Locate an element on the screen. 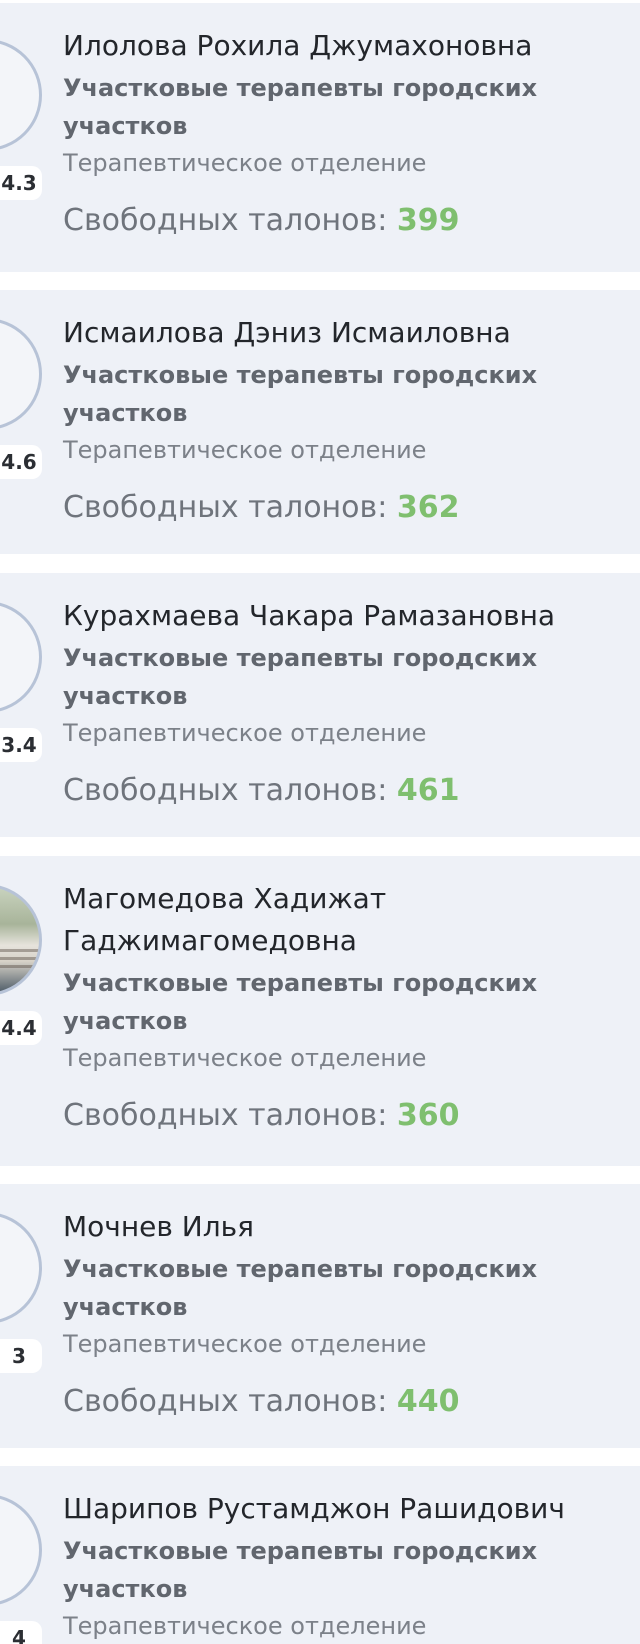 The image size is (640, 1644). free-tickets-count: 399 is located at coordinates (428, 220).